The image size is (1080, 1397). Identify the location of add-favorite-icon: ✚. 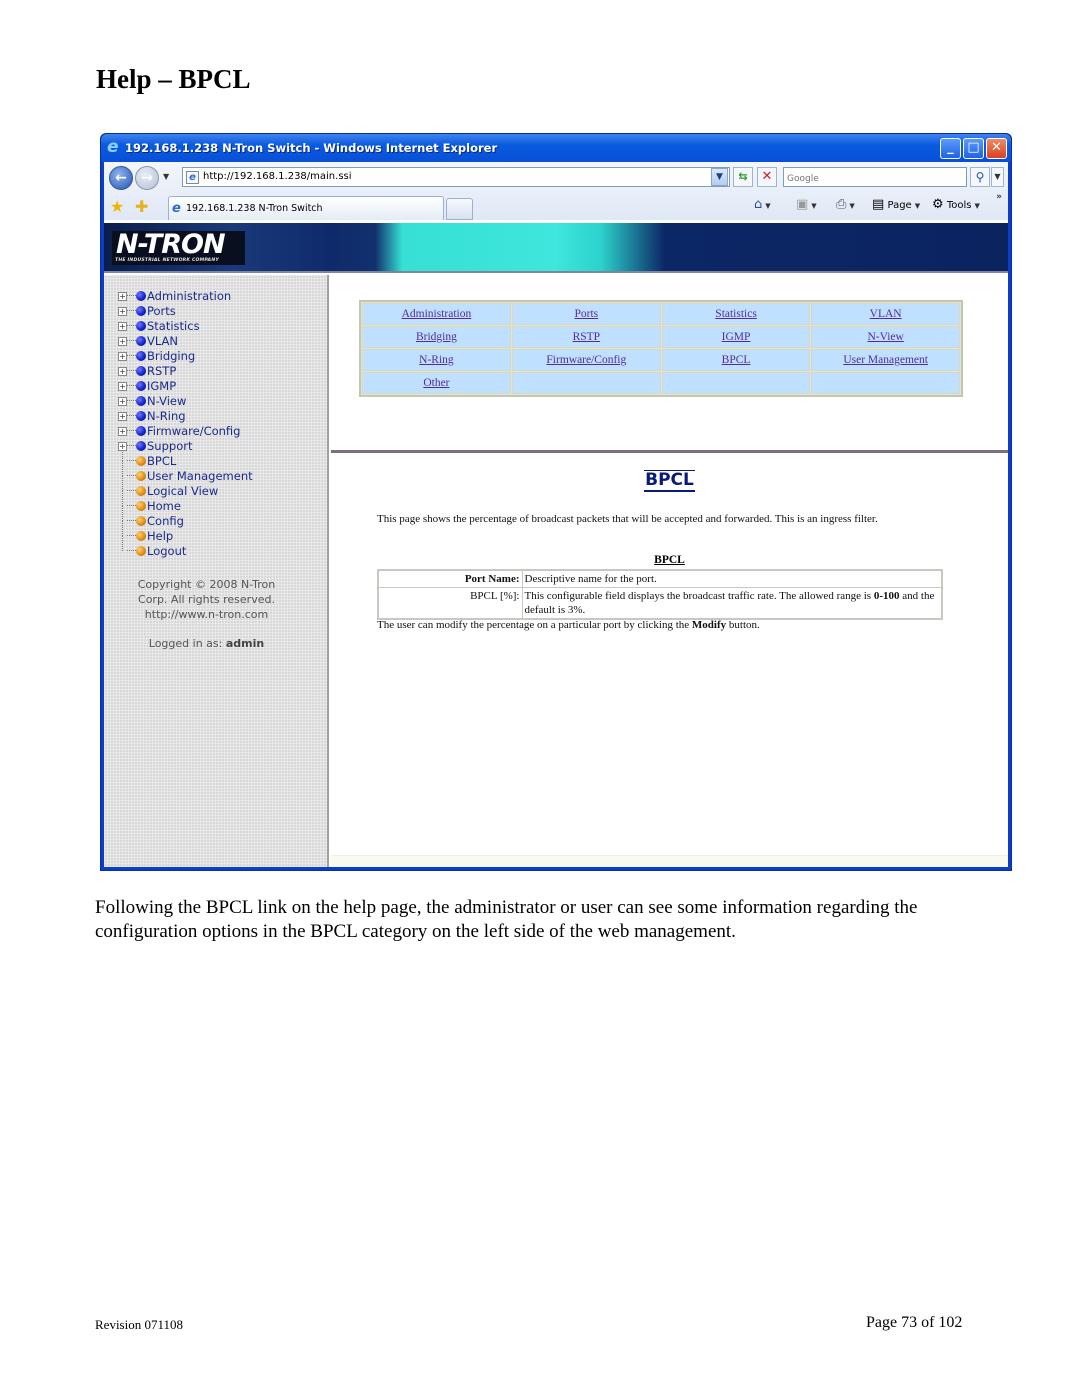
(141, 206).